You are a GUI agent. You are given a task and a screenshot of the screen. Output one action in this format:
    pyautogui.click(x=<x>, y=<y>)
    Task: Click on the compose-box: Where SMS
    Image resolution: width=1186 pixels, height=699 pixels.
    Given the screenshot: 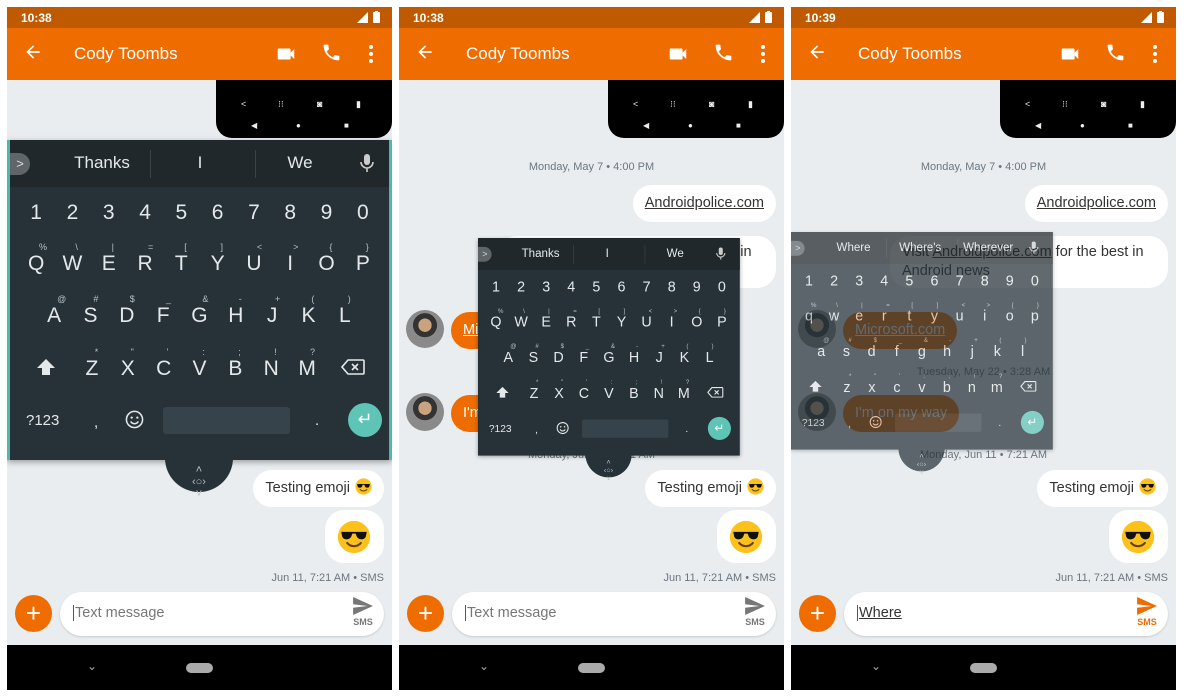 What is the action you would take?
    pyautogui.click(x=1006, y=614)
    